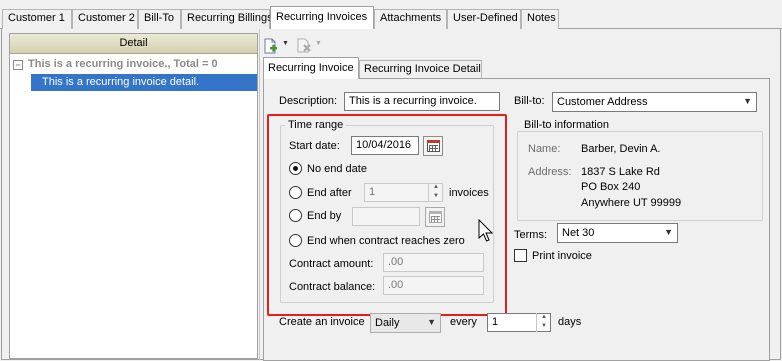 Image resolution: width=782 pixels, height=361 pixels. Describe the element at coordinates (322, 322) in the screenshot. I see `create-invoice-label: Create an invoice` at that location.